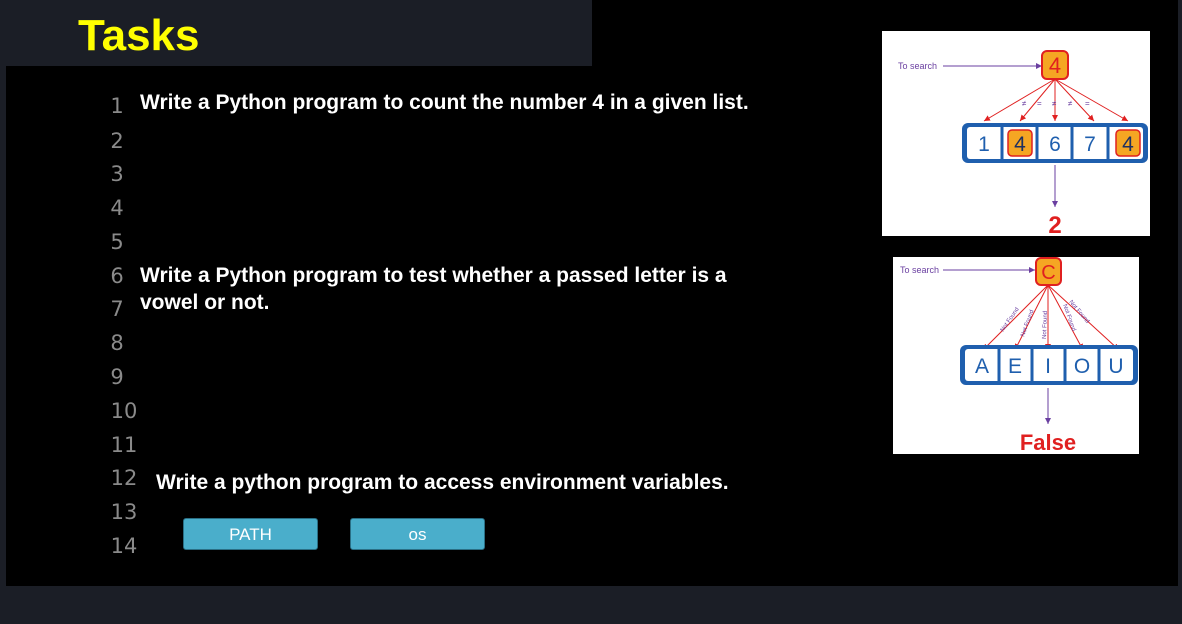 The width and height of the screenshot is (1182, 624). I want to click on line-number-11: 11, so click(124, 445).